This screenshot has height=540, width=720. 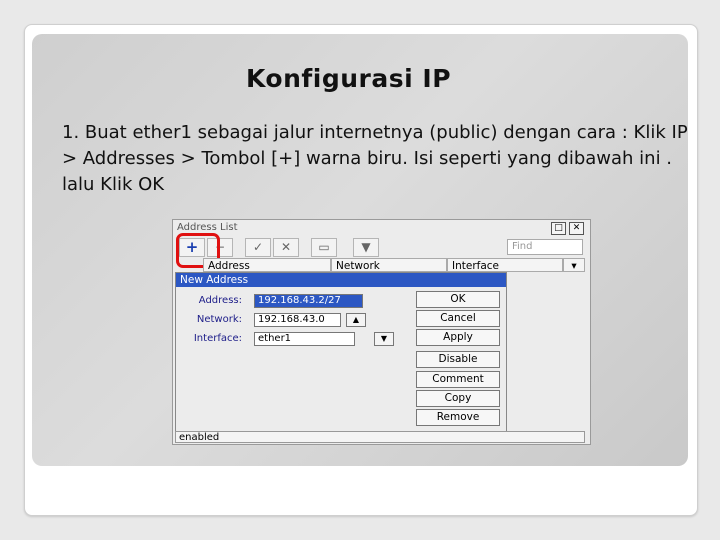 What do you see at coordinates (505, 265) in the screenshot?
I see `column-interface: Interface` at bounding box center [505, 265].